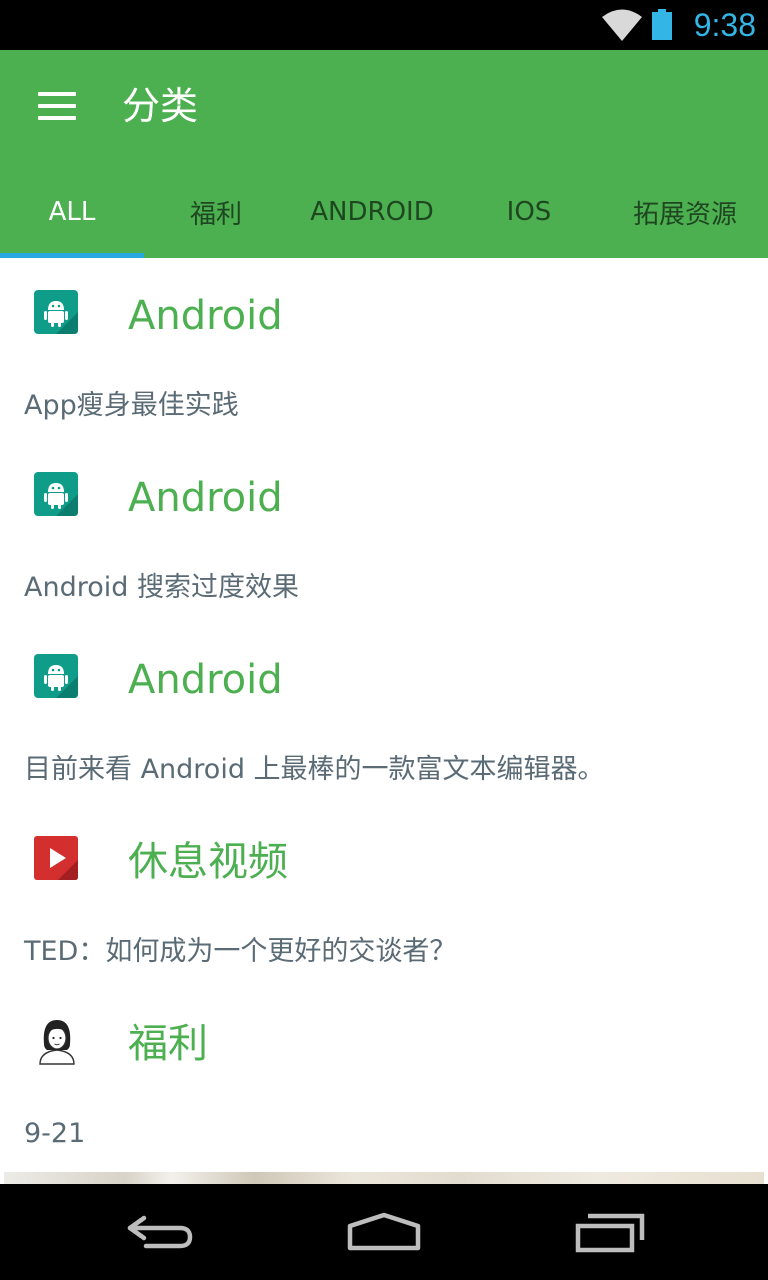 Image resolution: width=768 pixels, height=1280 pixels. What do you see at coordinates (161, 1232) in the screenshot?
I see `back-icon` at bounding box center [161, 1232].